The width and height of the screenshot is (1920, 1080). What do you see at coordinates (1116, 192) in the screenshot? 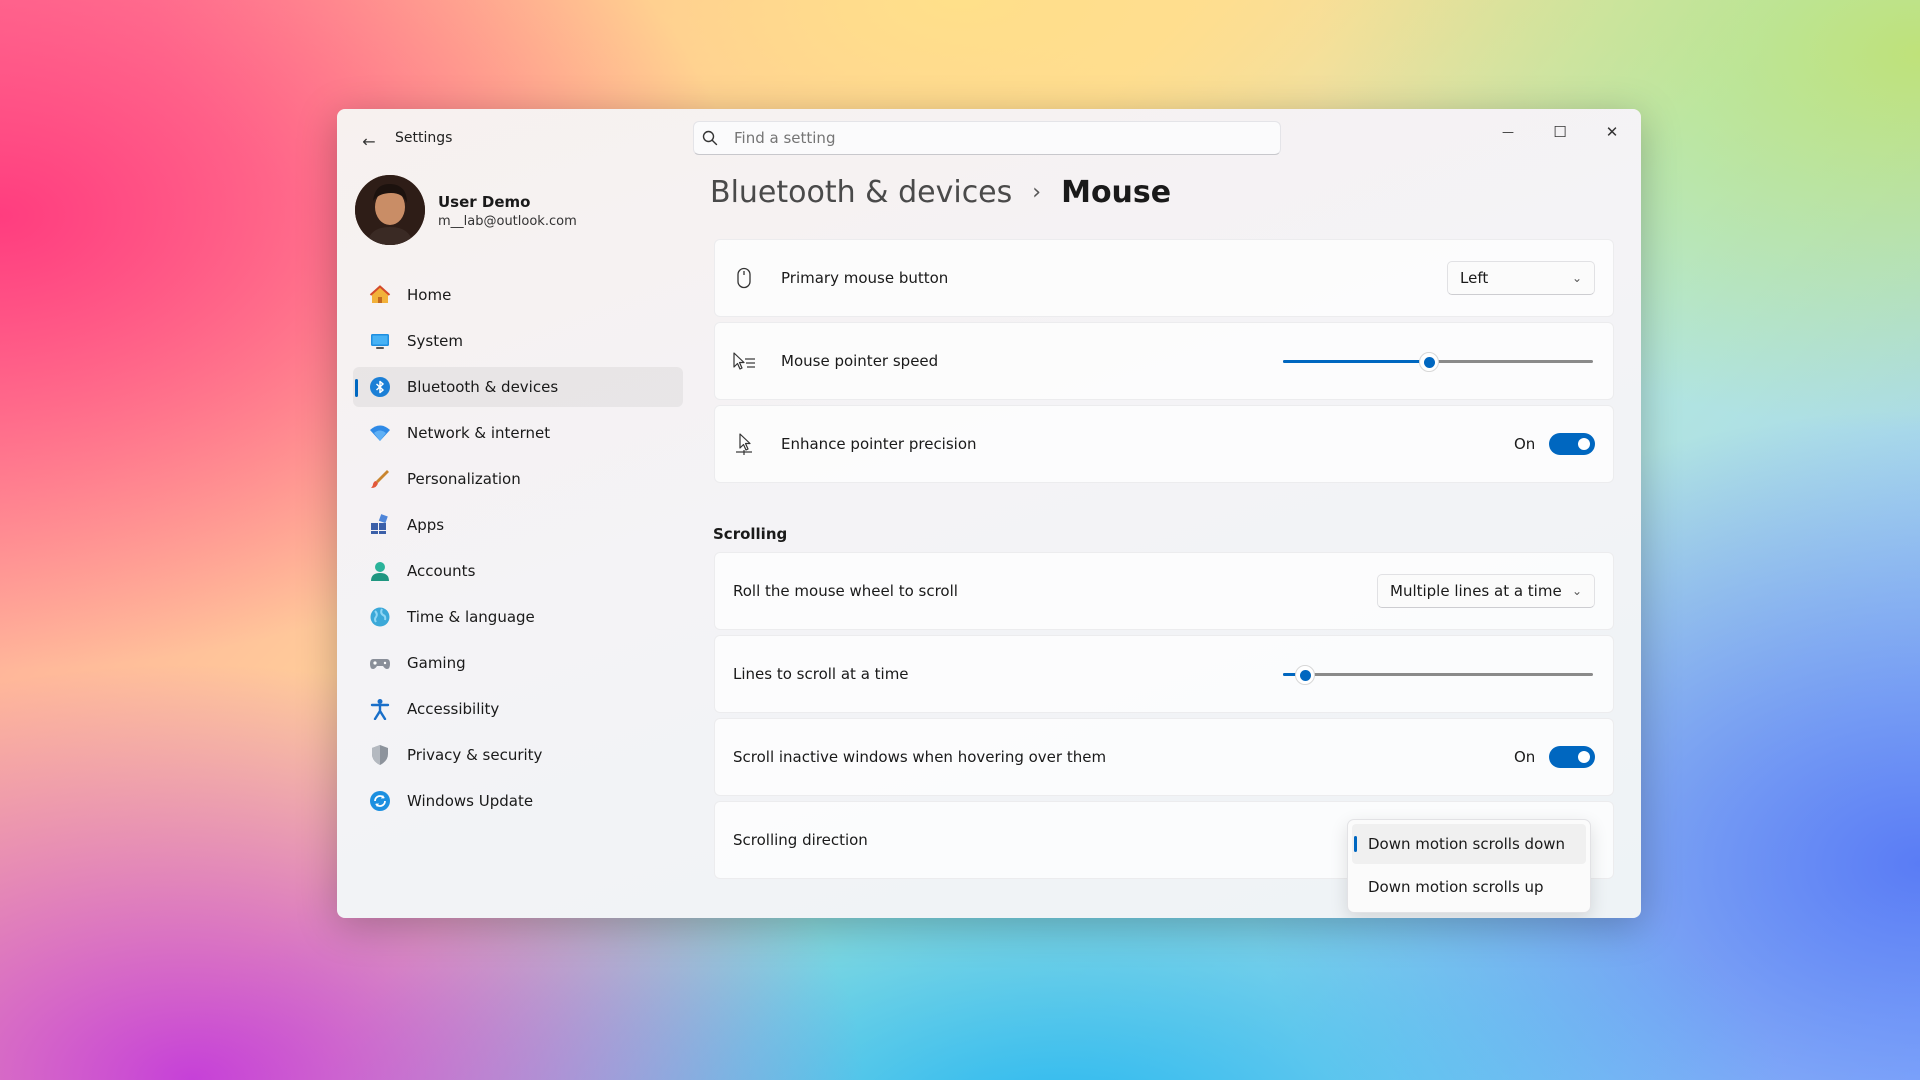
I see `page-title: Mouse` at bounding box center [1116, 192].